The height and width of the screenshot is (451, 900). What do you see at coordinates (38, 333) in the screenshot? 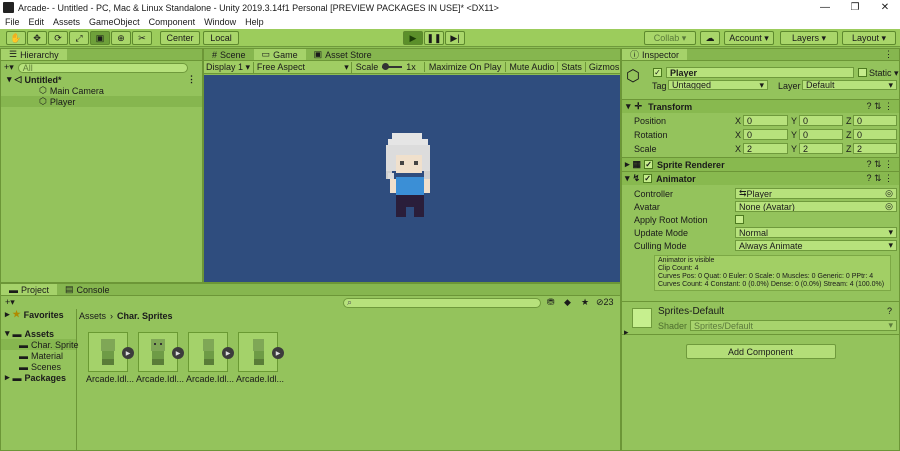
I see `assets-folder: ▾ ▬ Assets` at bounding box center [38, 333].